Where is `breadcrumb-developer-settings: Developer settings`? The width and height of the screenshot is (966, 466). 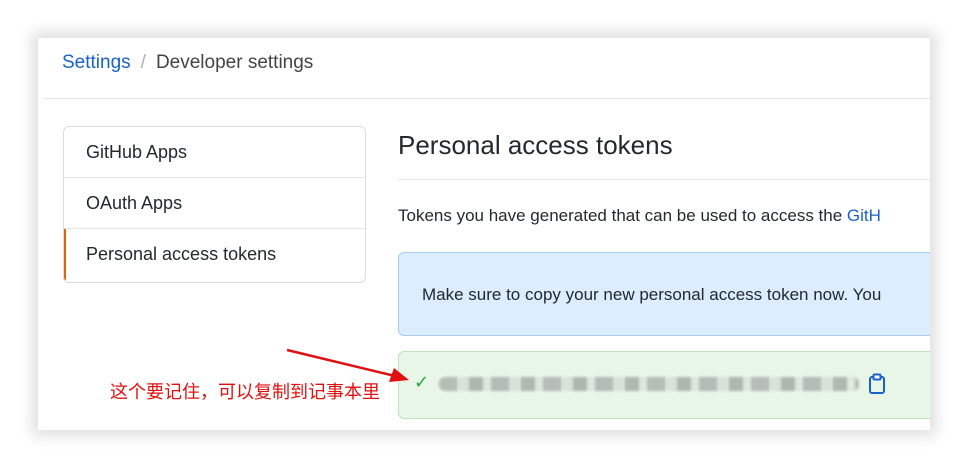
breadcrumb-developer-settings: Developer settings is located at coordinates (234, 62).